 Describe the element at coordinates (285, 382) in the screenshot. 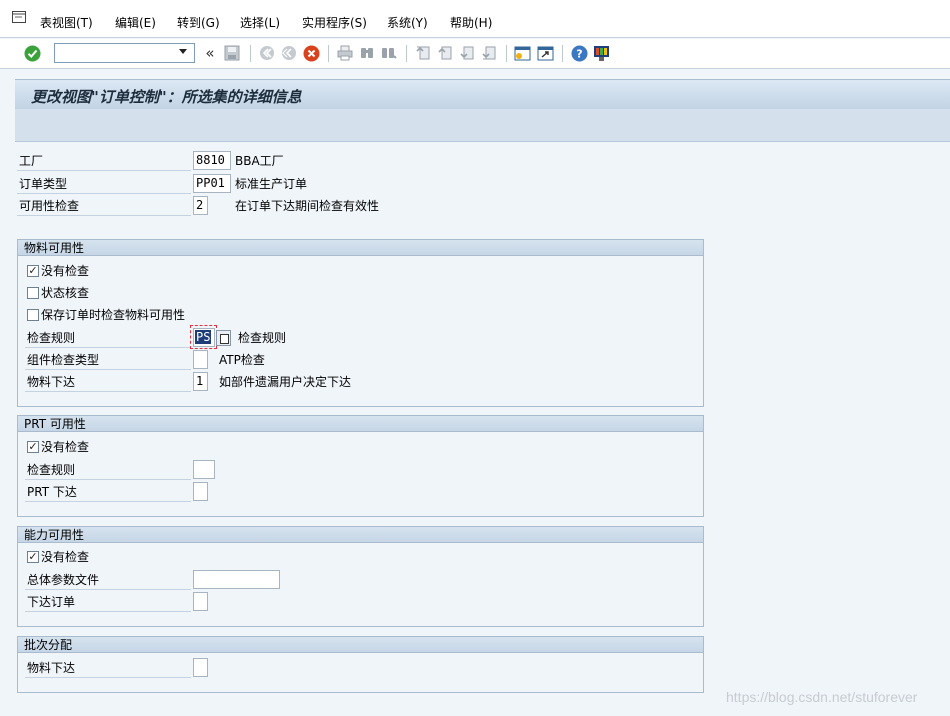

I see `material-release-description: 如部件遗漏用户决定下达` at that location.